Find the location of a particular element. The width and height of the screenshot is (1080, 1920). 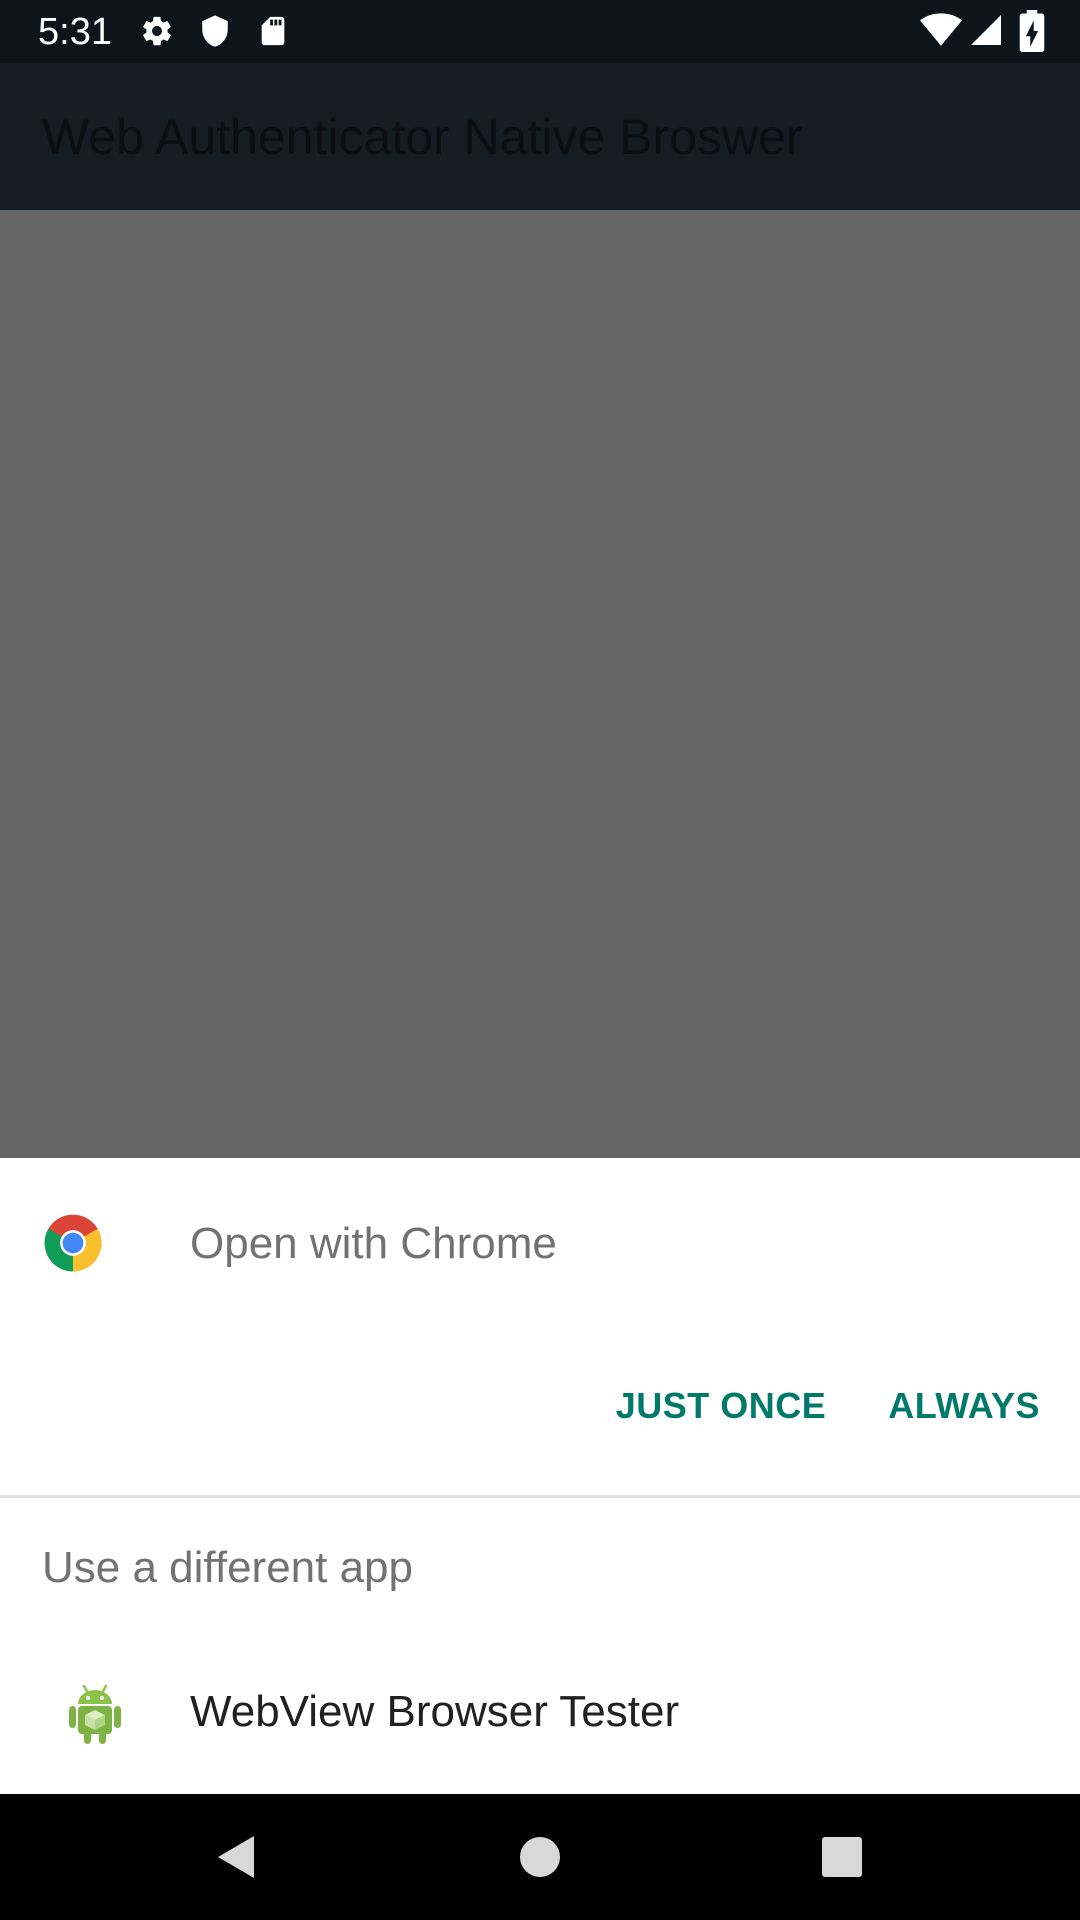

app-option-label: WebView Browser Tester is located at coordinates (435, 1711).